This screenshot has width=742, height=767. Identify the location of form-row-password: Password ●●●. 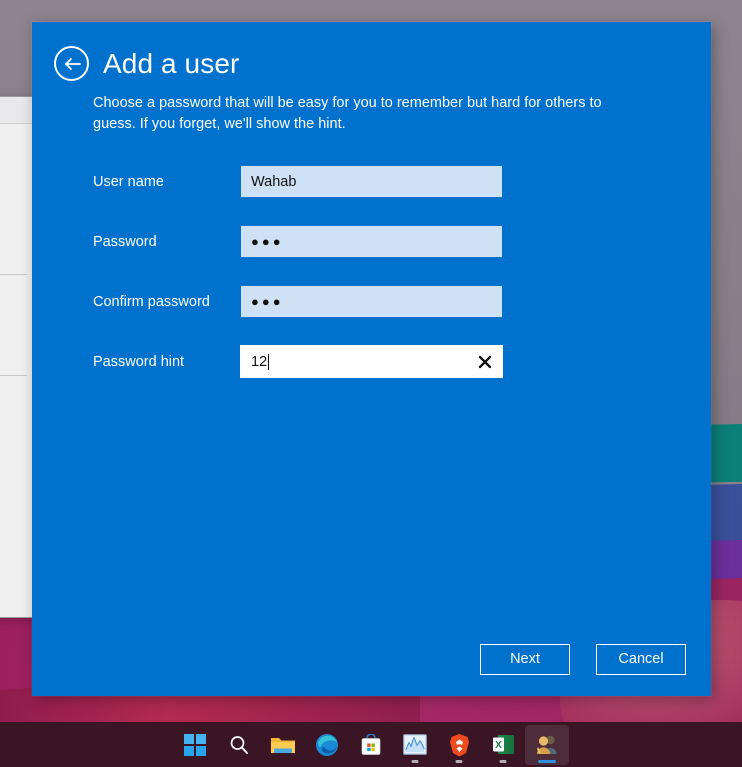
(402, 242).